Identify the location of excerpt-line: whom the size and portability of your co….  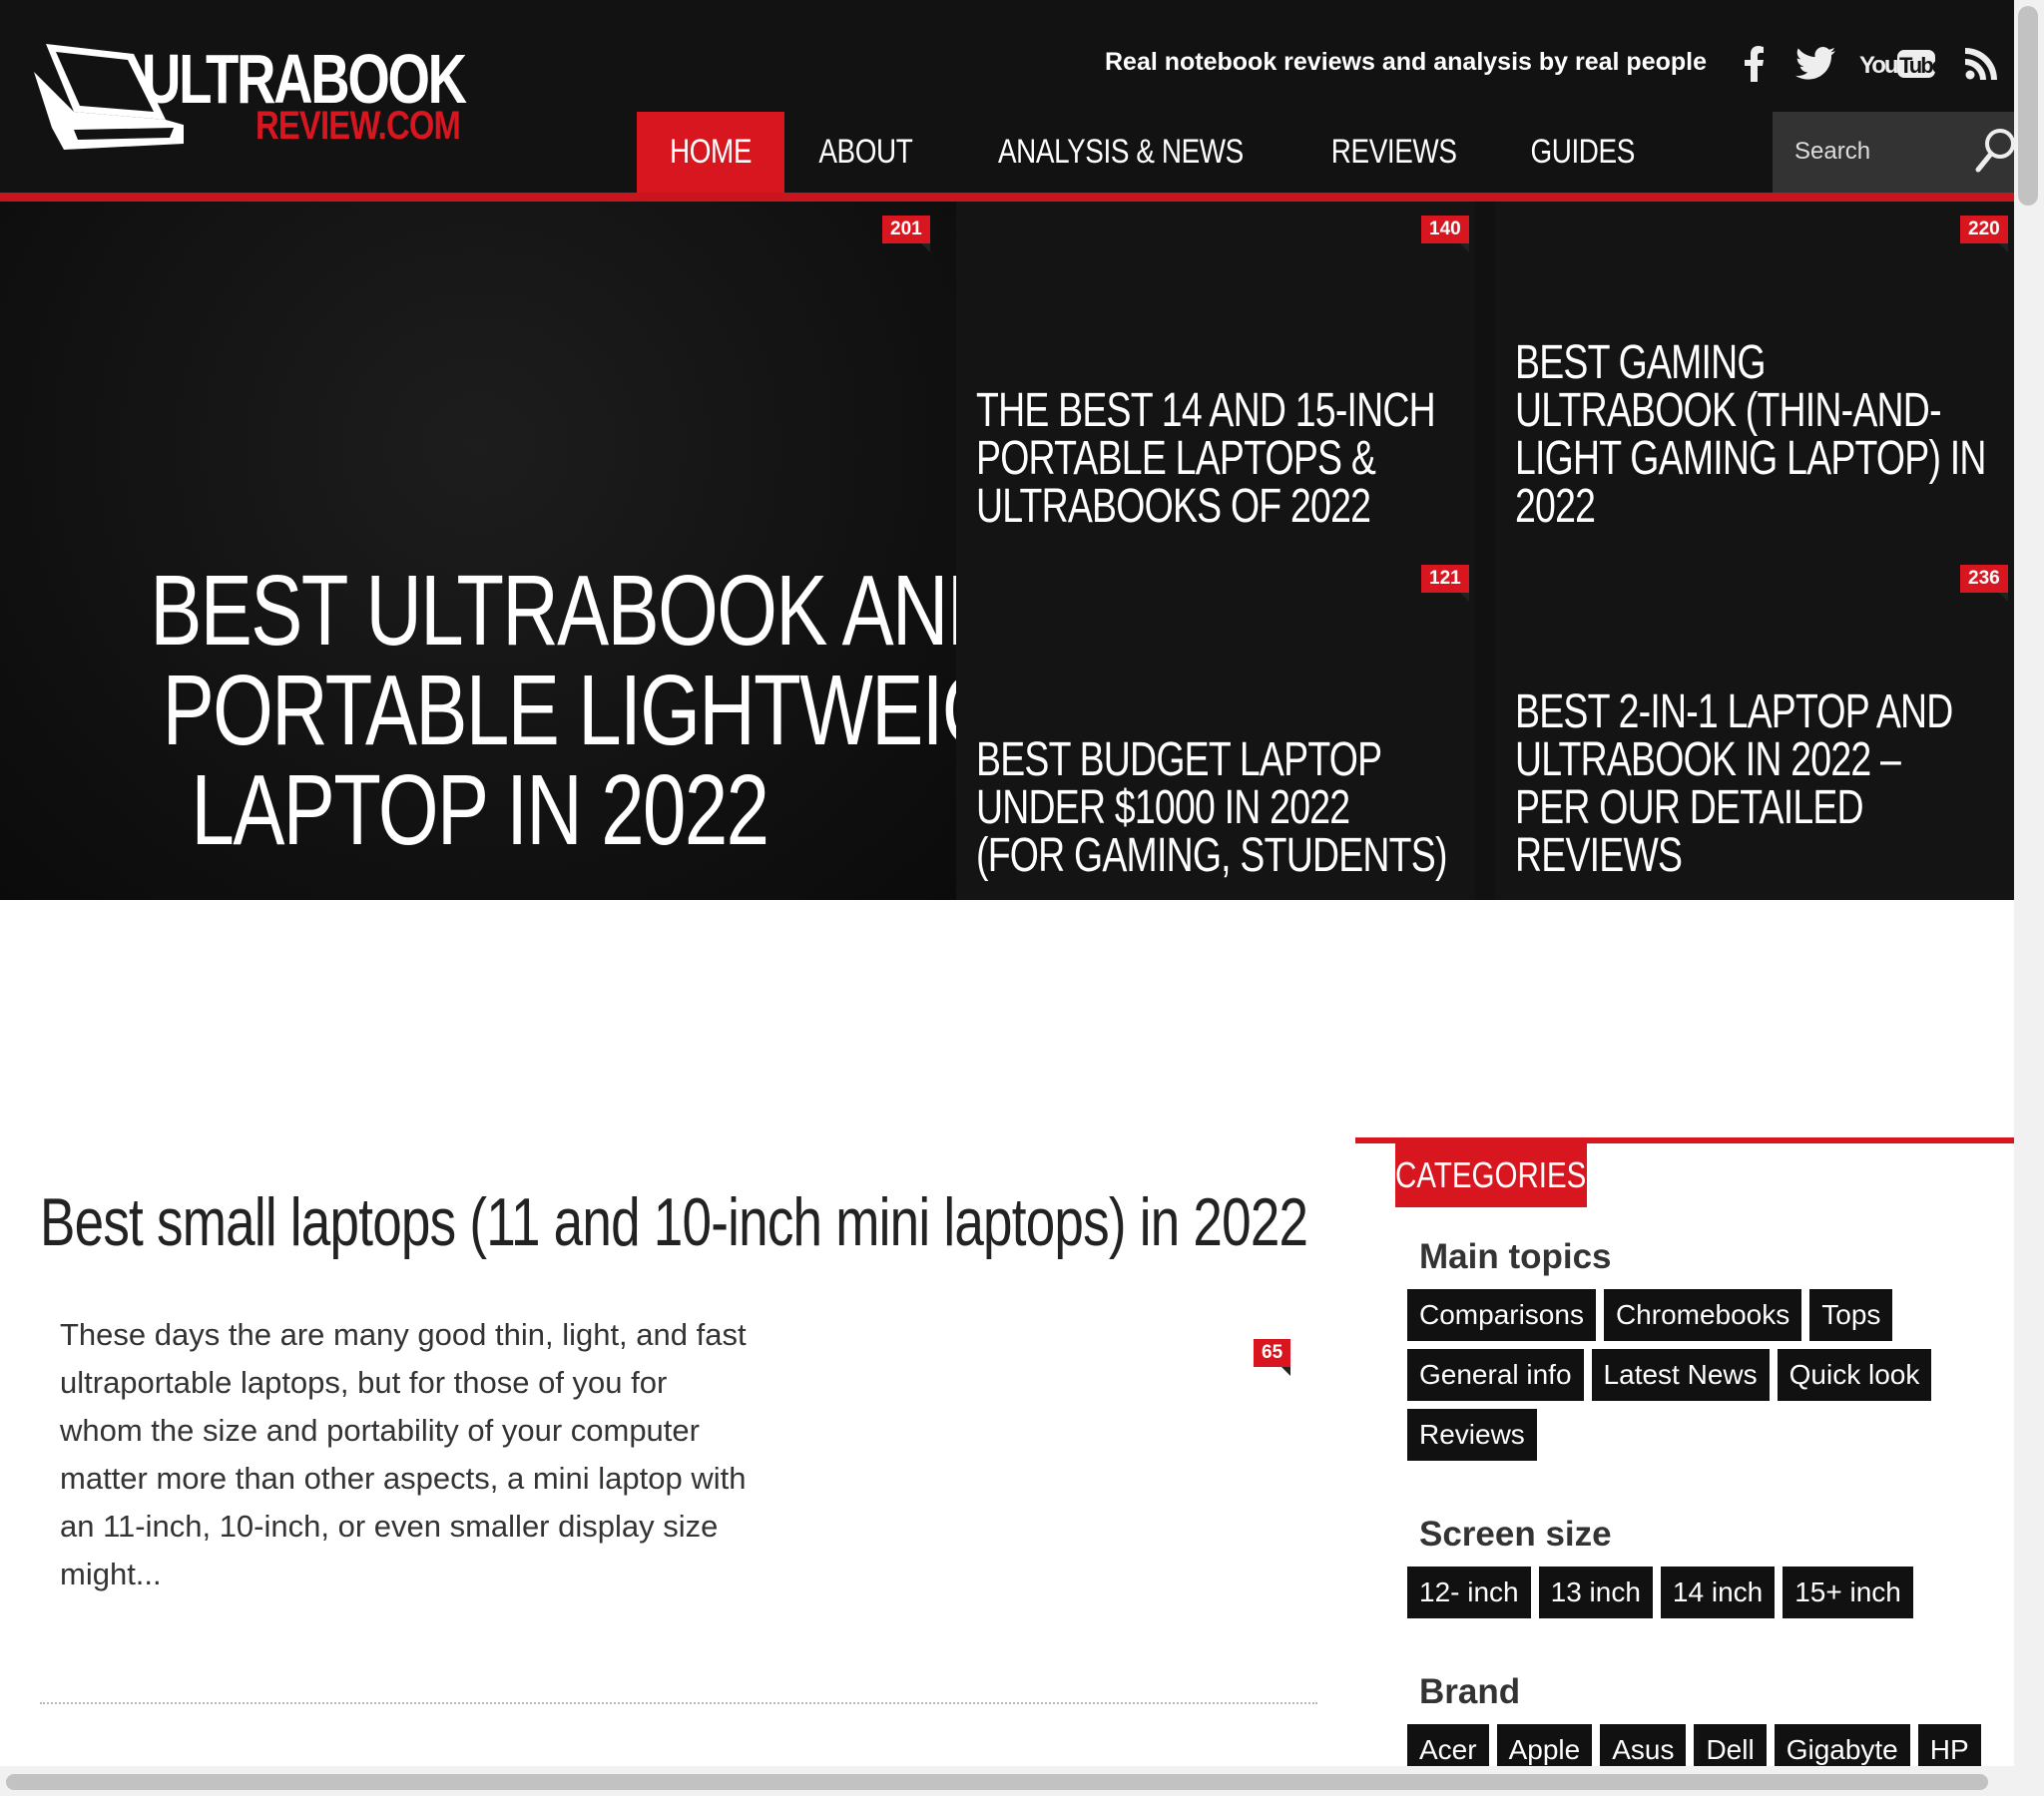
(380, 1430).